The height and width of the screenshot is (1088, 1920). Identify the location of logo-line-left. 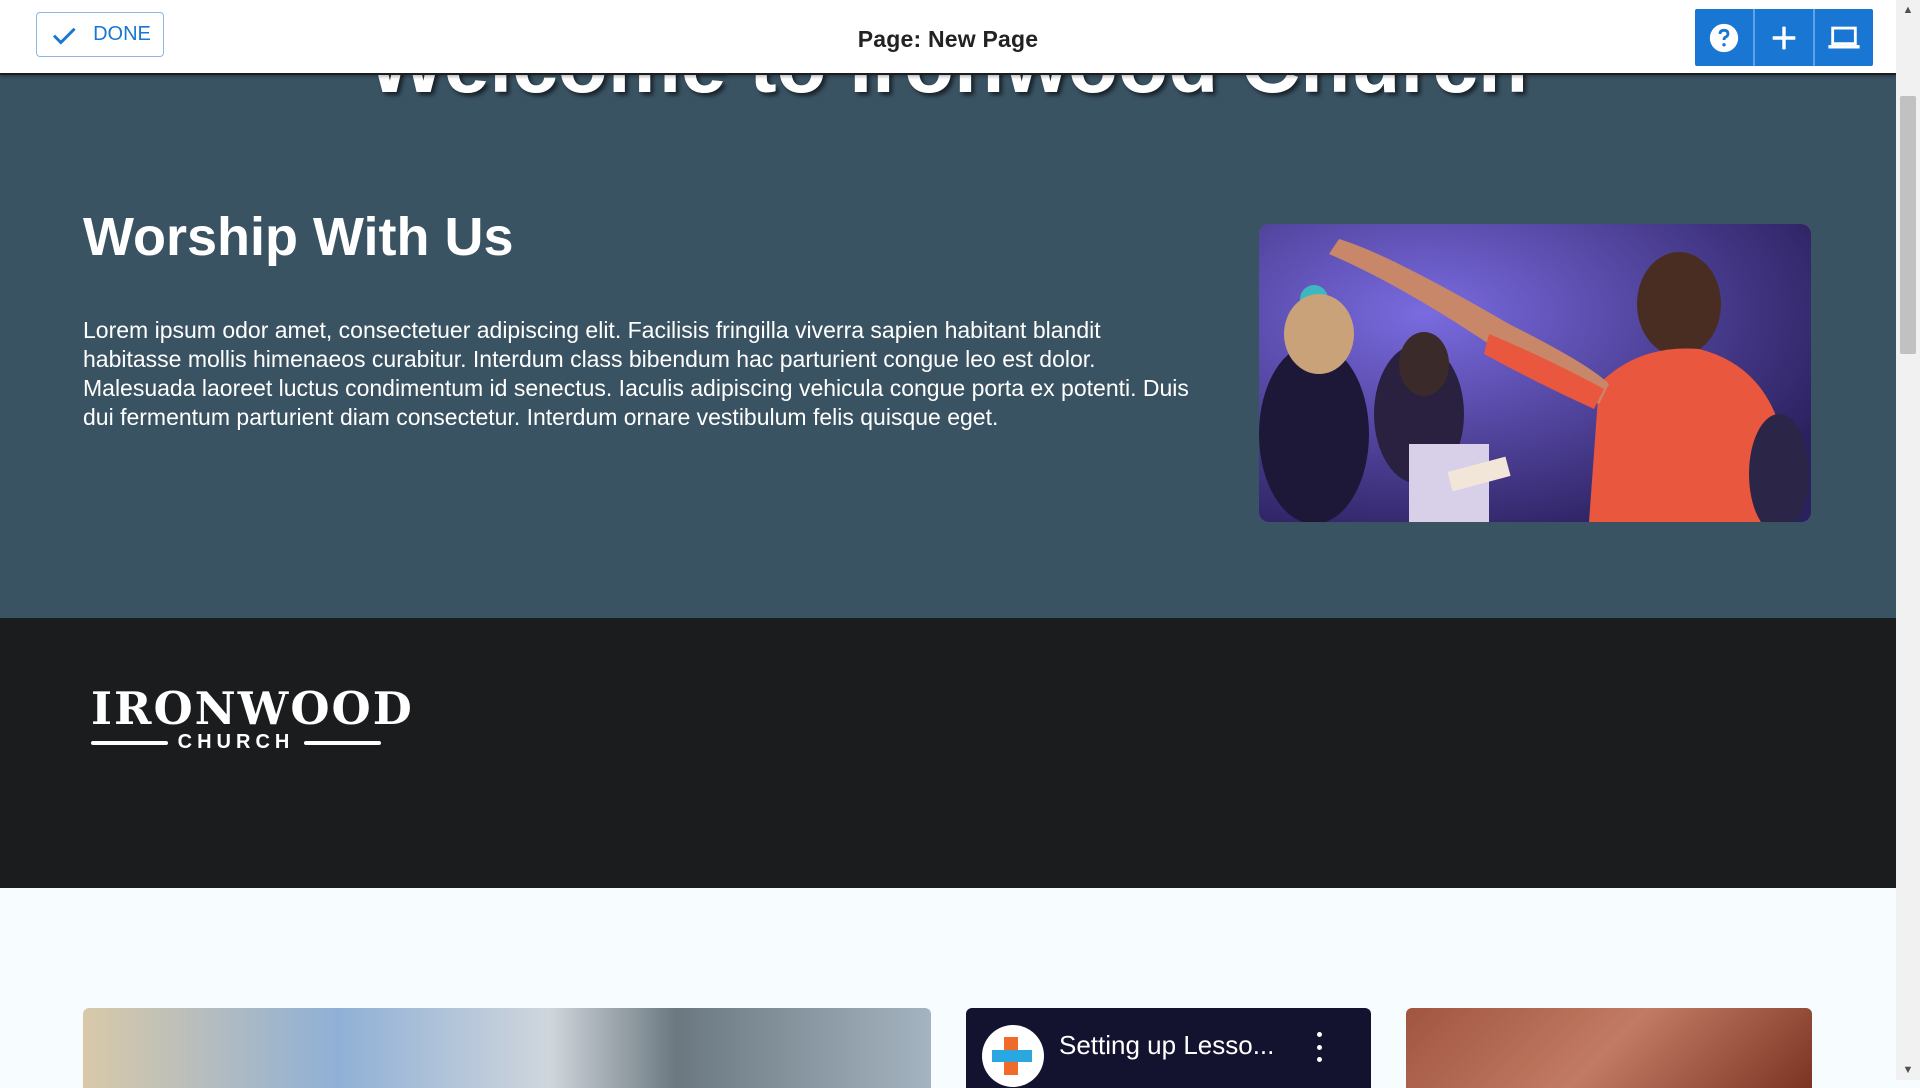
(129, 742).